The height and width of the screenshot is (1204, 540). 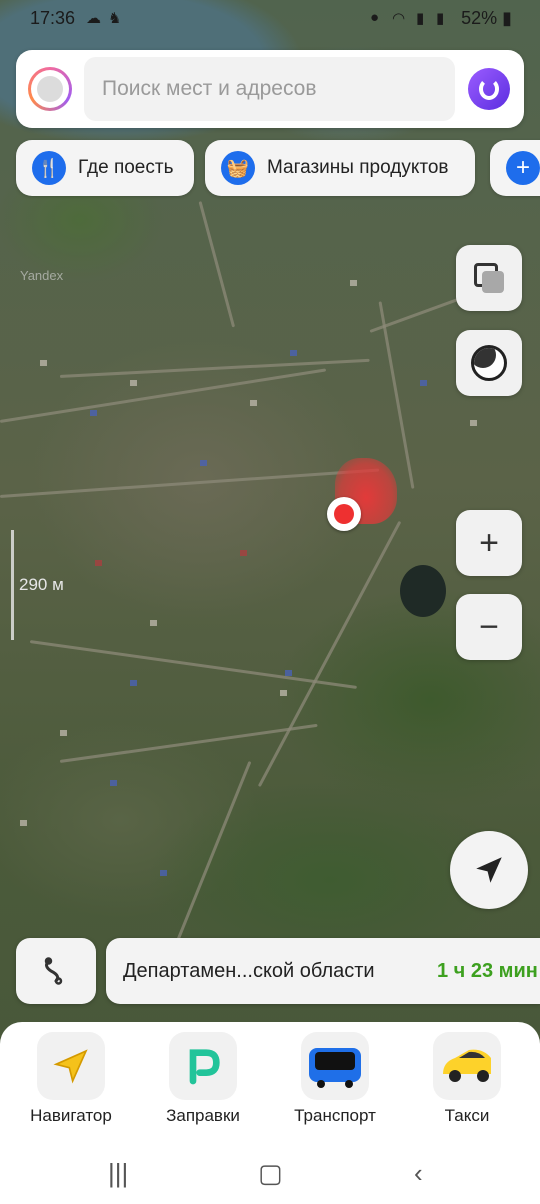 I want to click on search-card: Поиск мест и адресов, so click(x=270, y=89).